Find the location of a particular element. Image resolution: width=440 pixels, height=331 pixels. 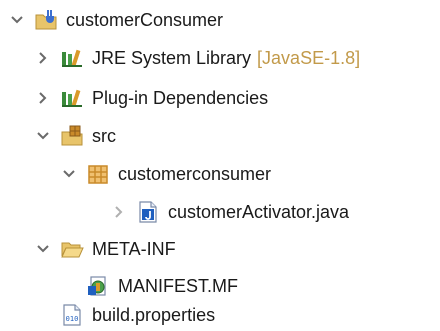

tree-item-manifest: MANIFEST.MF is located at coordinates (162, 286).